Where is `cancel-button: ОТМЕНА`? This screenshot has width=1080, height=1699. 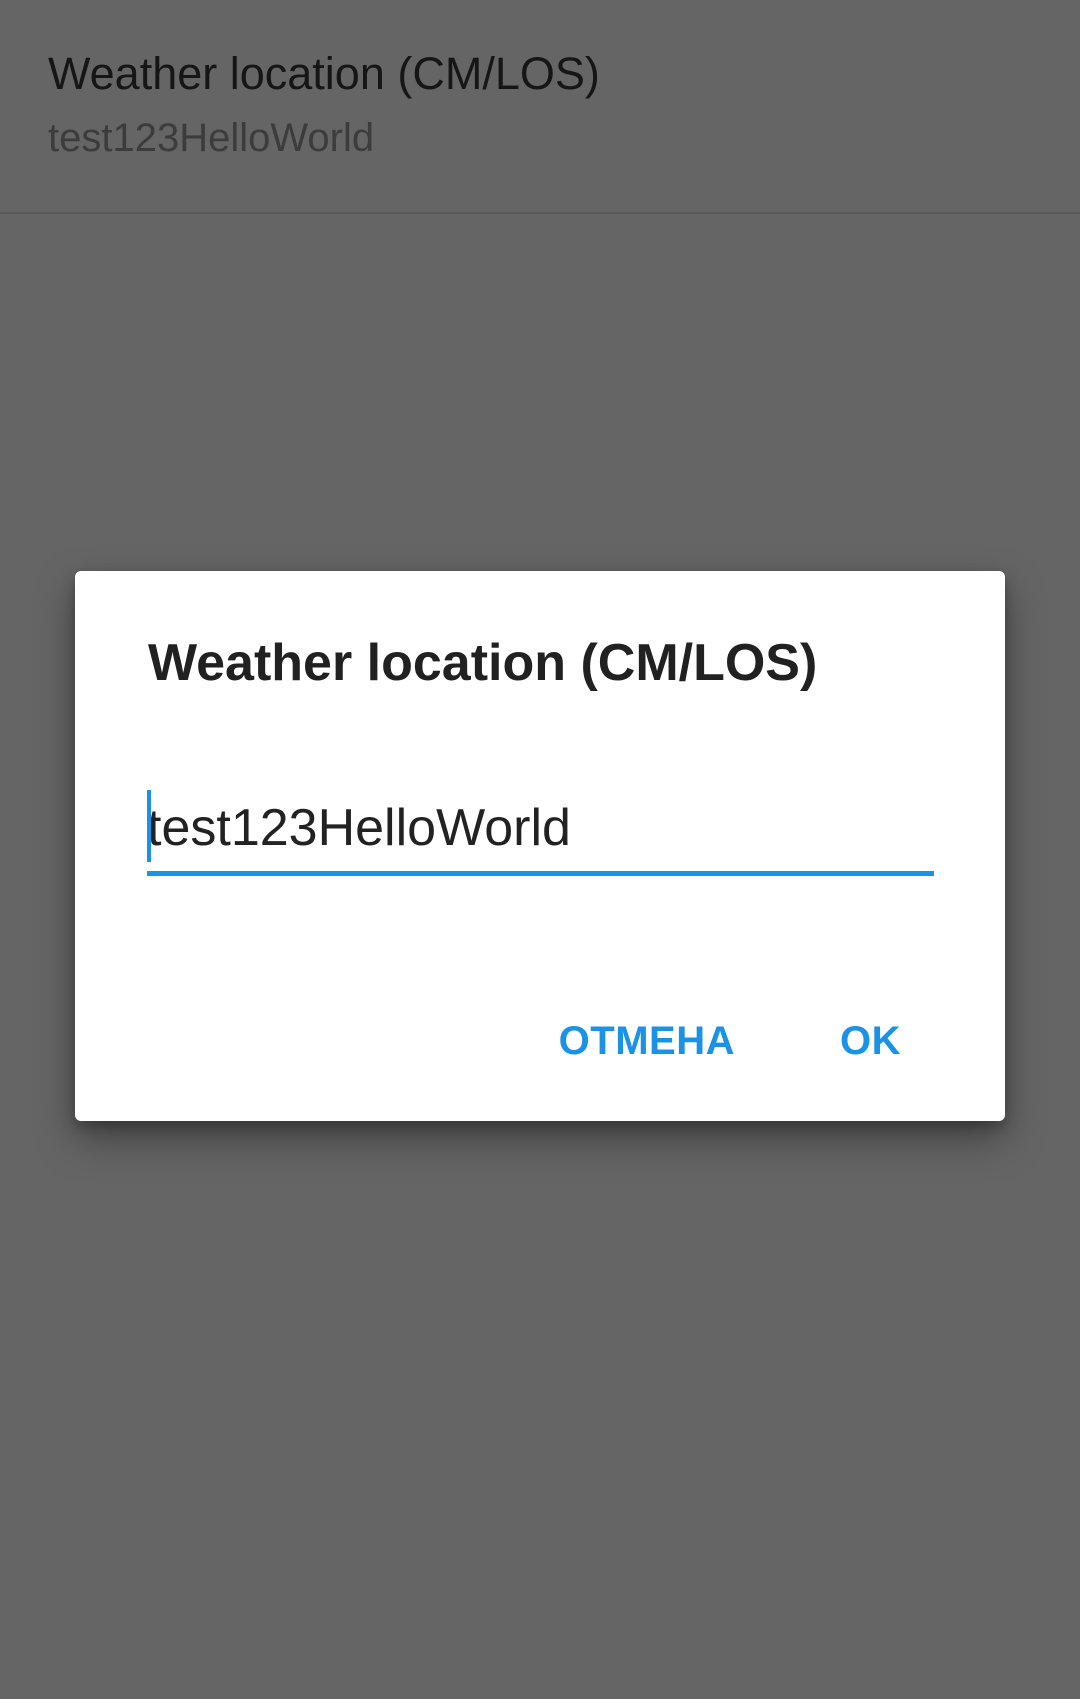
cancel-button: ОТМЕНА is located at coordinates (647, 1041).